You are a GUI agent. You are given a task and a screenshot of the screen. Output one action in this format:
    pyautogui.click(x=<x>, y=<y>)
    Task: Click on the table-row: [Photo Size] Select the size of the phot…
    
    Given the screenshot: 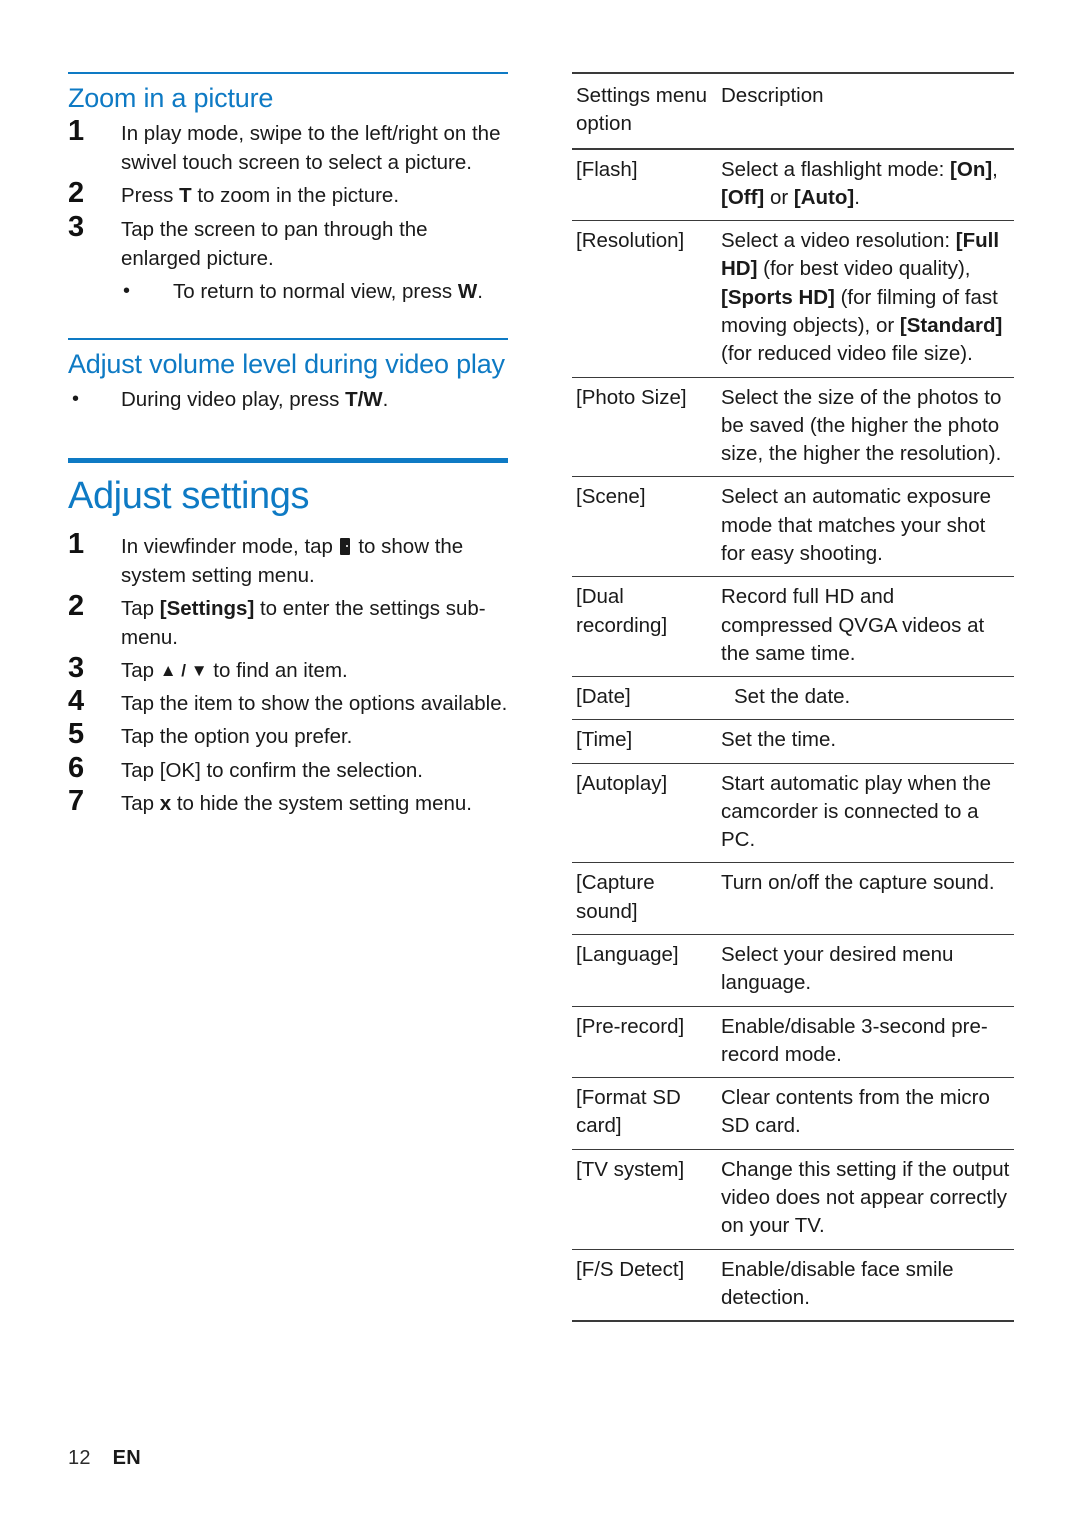 What is the action you would take?
    pyautogui.click(x=793, y=427)
    